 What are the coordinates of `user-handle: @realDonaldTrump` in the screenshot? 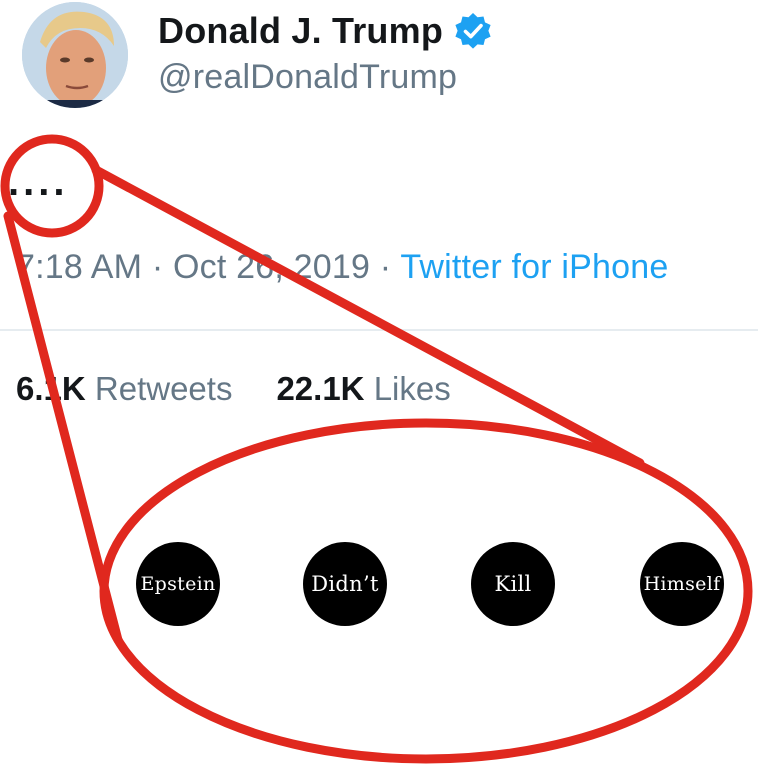 It's located at (307, 77).